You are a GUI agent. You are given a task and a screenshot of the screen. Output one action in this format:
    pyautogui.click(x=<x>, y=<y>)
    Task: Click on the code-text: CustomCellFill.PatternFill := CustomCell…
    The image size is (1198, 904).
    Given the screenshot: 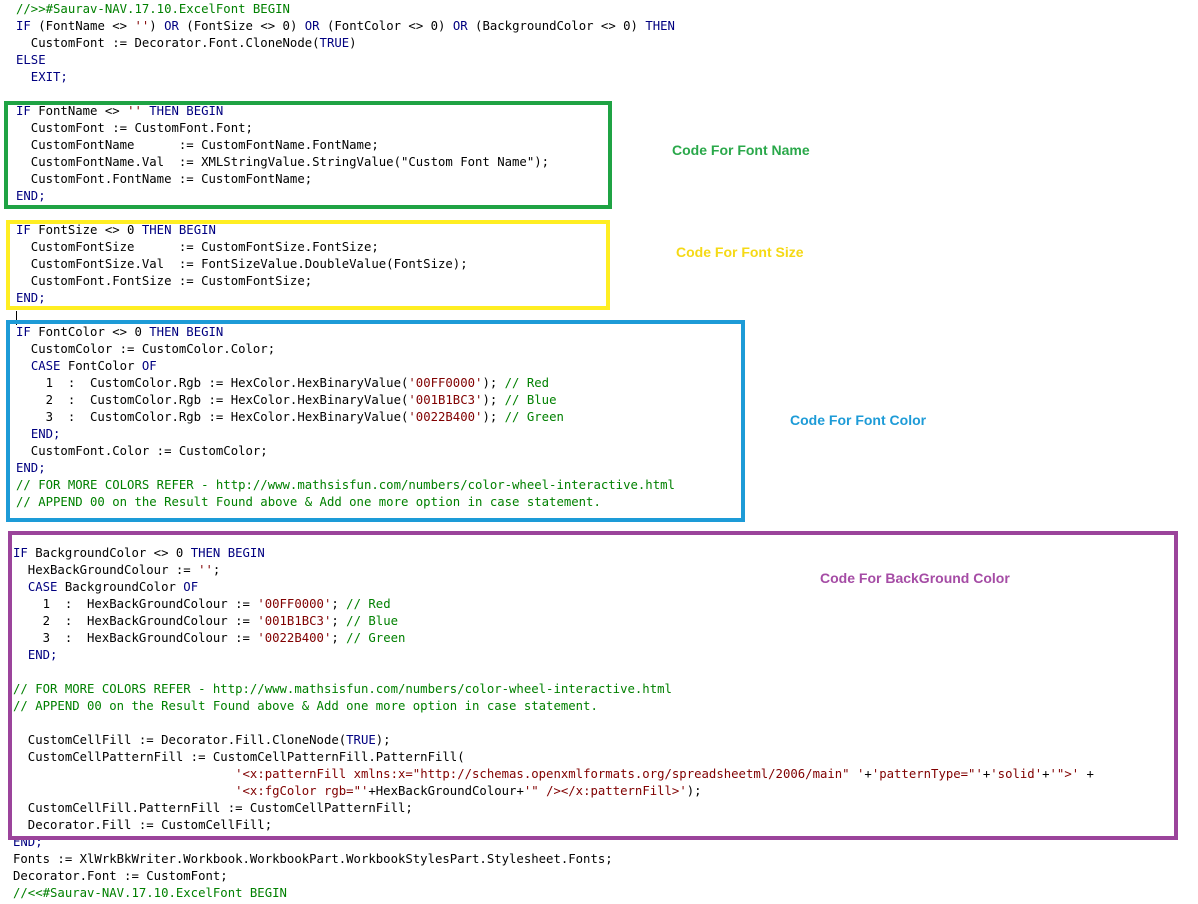 What is the action you would take?
    pyautogui.click(x=213, y=808)
    